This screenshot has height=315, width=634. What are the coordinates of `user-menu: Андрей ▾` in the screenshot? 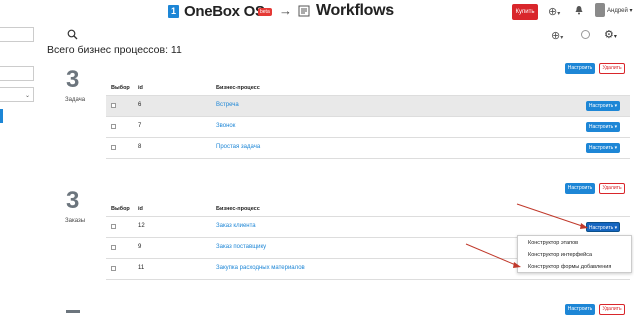 It's located at (620, 10).